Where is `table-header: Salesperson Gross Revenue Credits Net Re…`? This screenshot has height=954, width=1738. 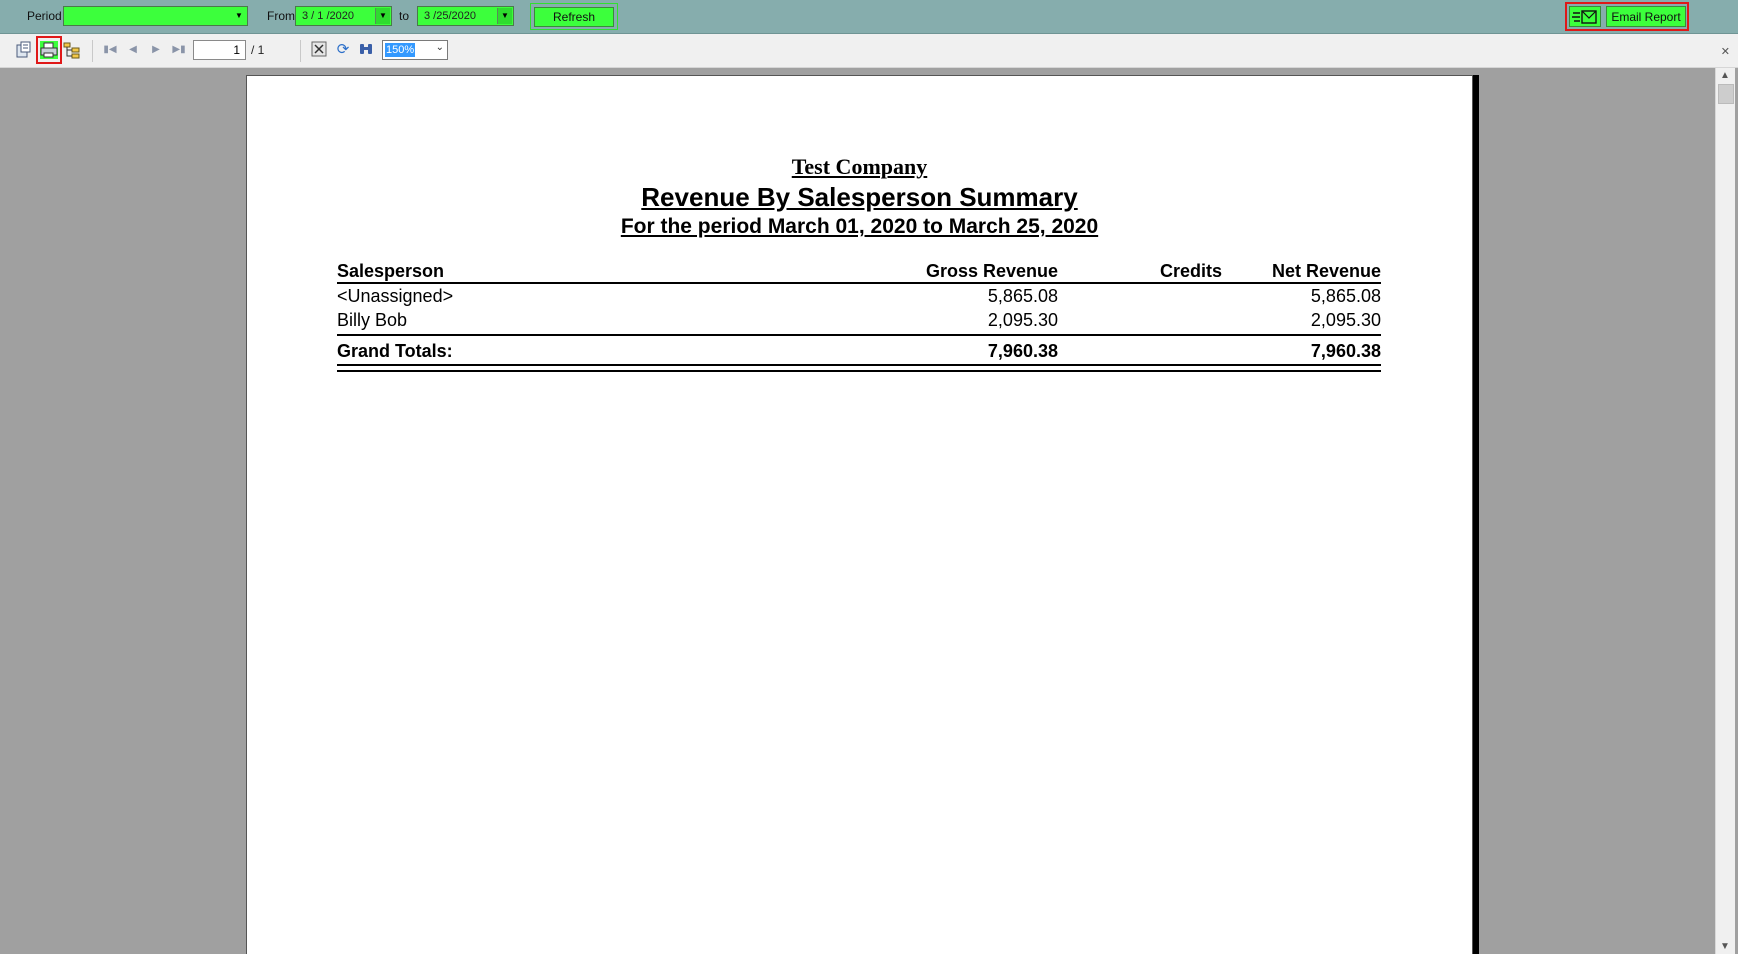
table-header: Salesperson Gross Revenue Credits Net Re… is located at coordinates (859, 272).